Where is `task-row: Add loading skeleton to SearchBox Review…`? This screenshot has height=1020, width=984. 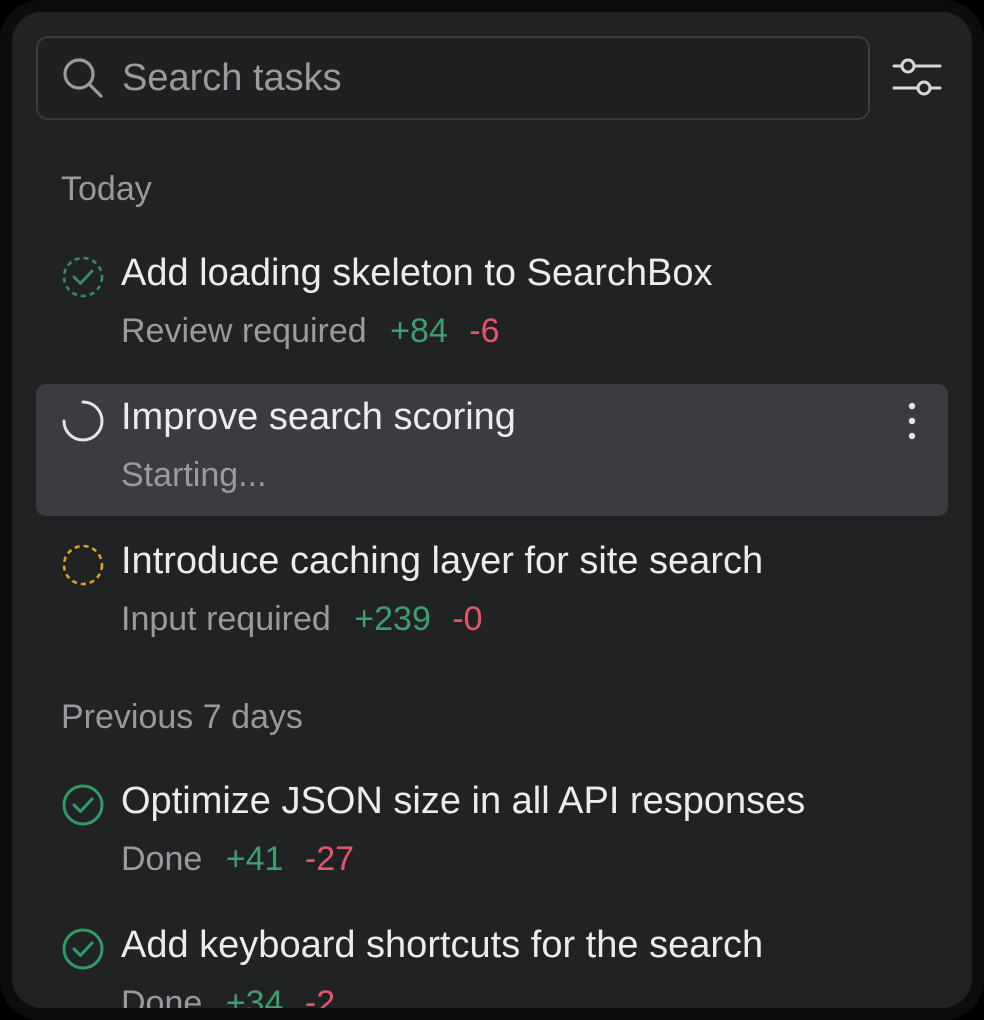
task-row: Add loading skeleton to SearchBox Review… is located at coordinates (492, 306).